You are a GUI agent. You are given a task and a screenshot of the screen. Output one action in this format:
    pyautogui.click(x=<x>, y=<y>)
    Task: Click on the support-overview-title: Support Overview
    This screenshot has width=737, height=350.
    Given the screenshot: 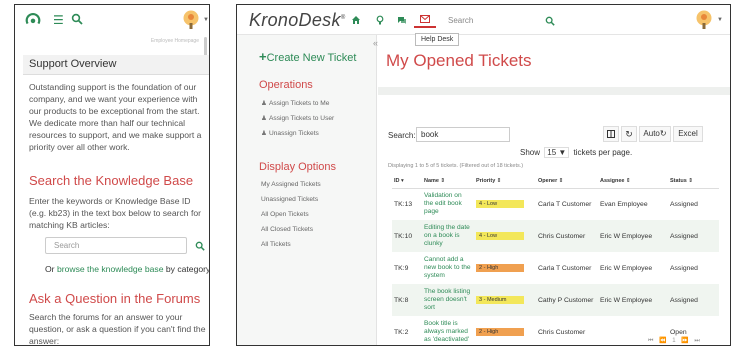 What is the action you would take?
    pyautogui.click(x=116, y=65)
    